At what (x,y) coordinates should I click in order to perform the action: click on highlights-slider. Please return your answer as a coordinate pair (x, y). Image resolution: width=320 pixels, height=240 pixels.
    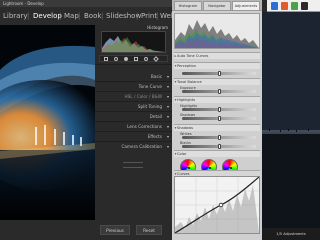
    Looking at the image, I should click on (219, 109).